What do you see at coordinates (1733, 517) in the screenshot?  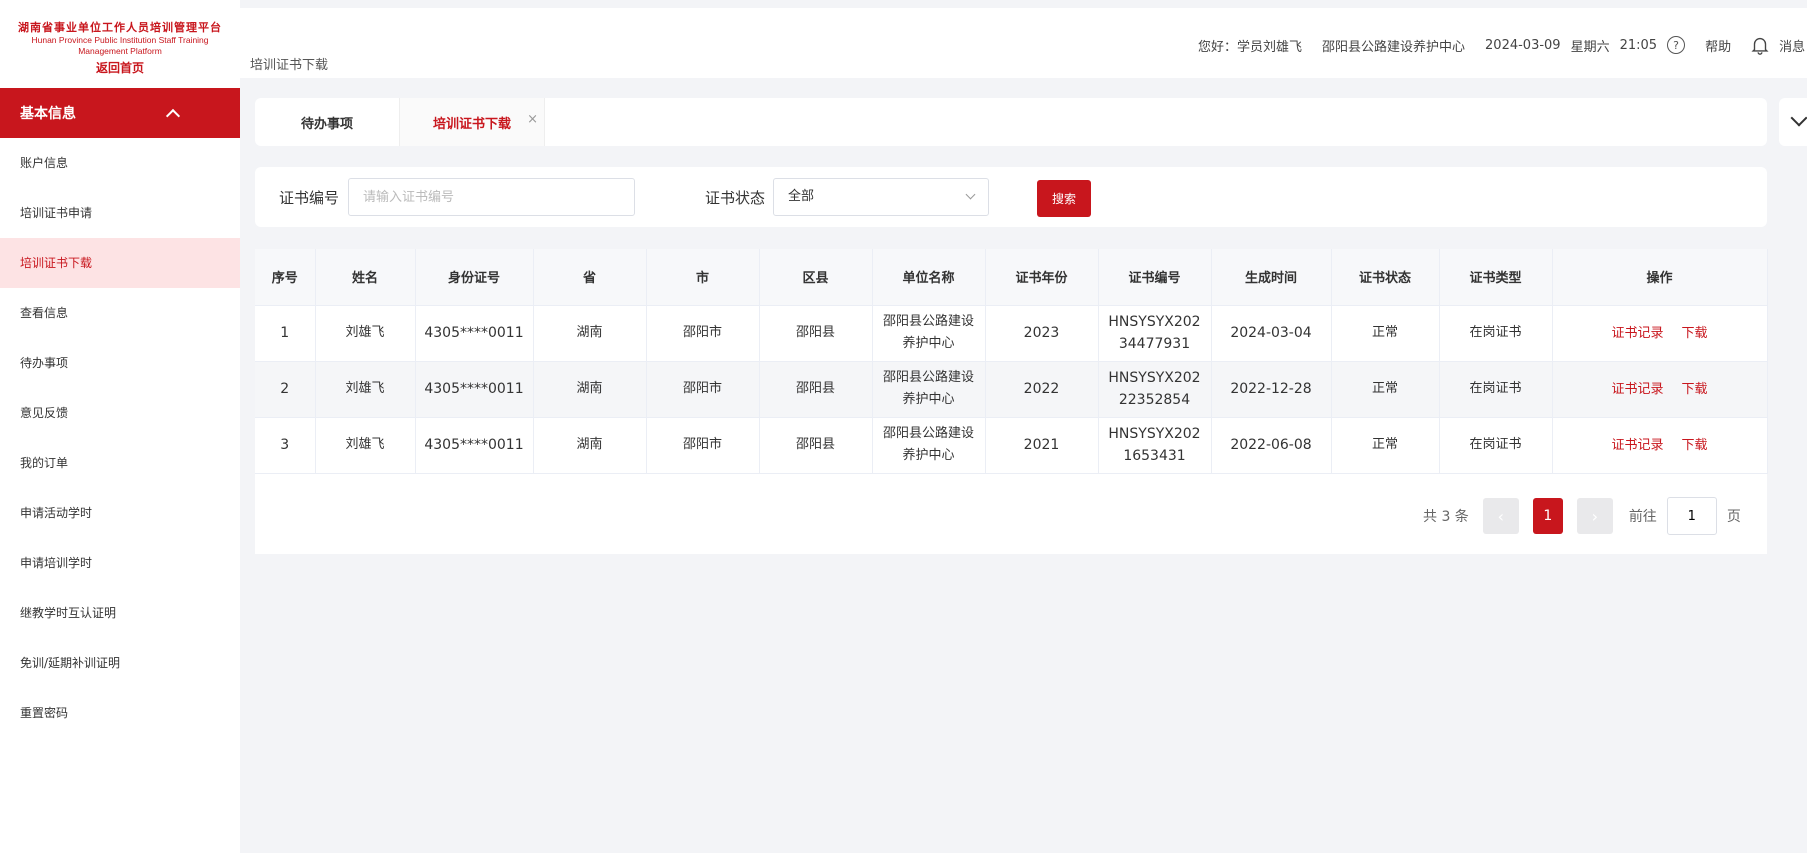 I see `page-unit-label: 页` at bounding box center [1733, 517].